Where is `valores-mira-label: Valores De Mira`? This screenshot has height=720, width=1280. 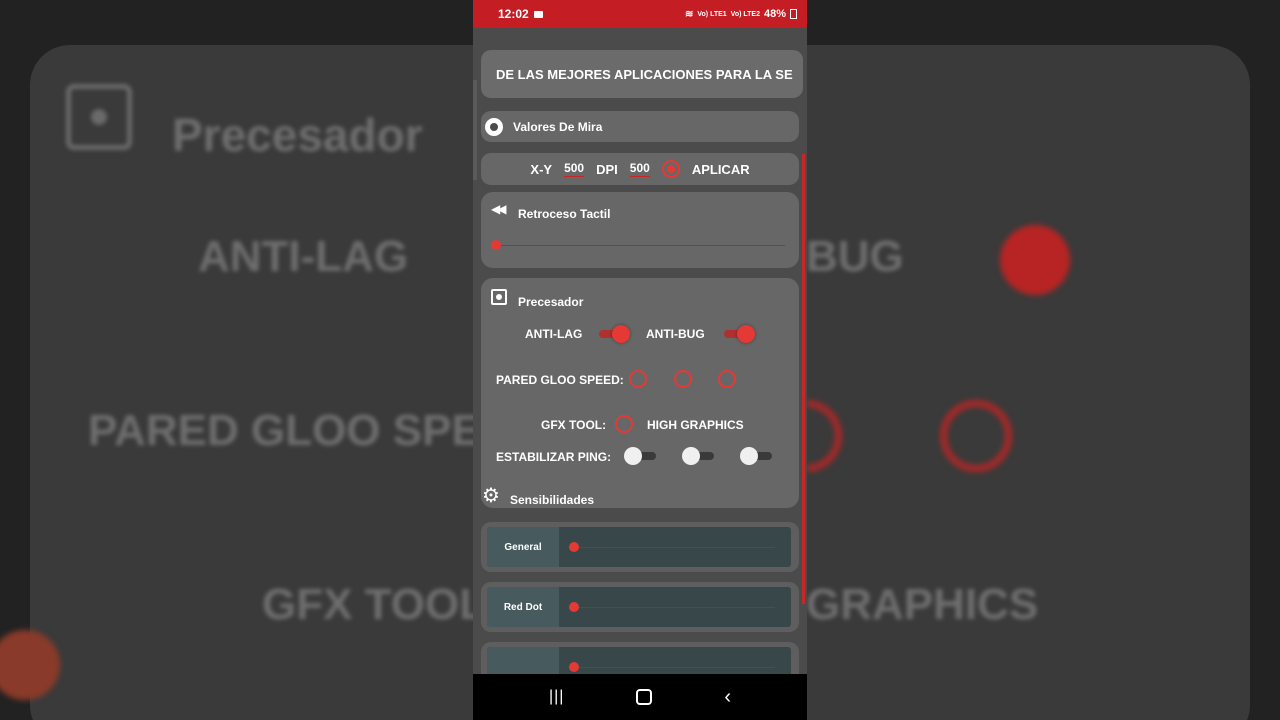
valores-mira-label: Valores De Mira is located at coordinates (558, 126).